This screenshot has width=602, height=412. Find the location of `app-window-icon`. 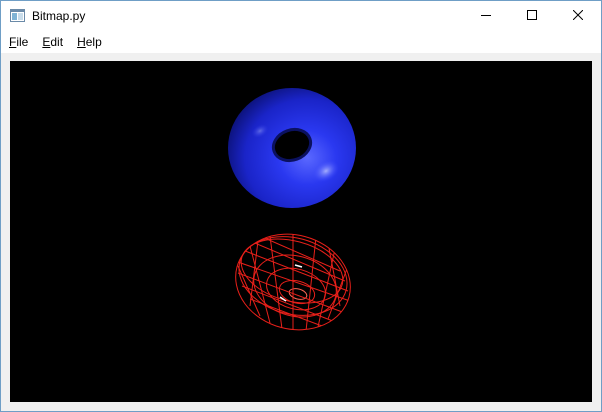

app-window-icon is located at coordinates (17, 15).